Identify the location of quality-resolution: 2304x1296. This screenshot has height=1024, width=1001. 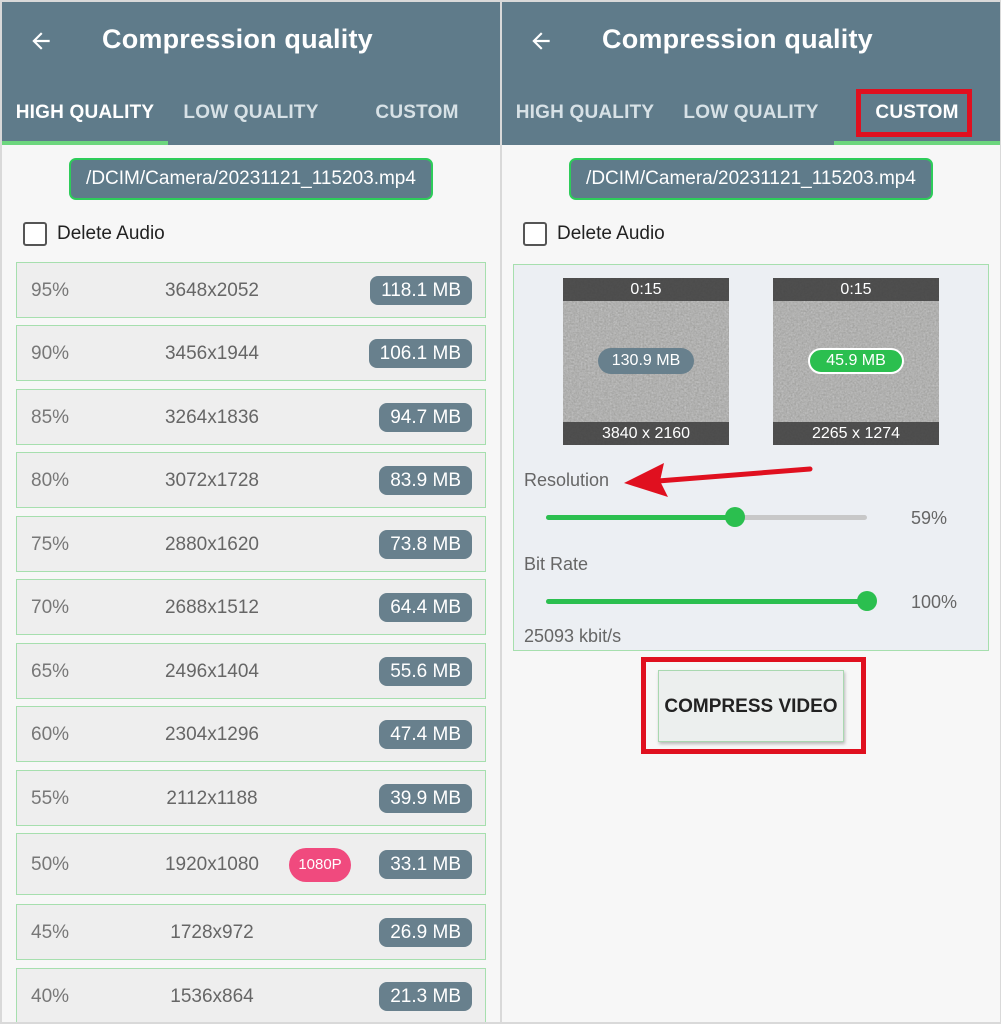
(212, 734).